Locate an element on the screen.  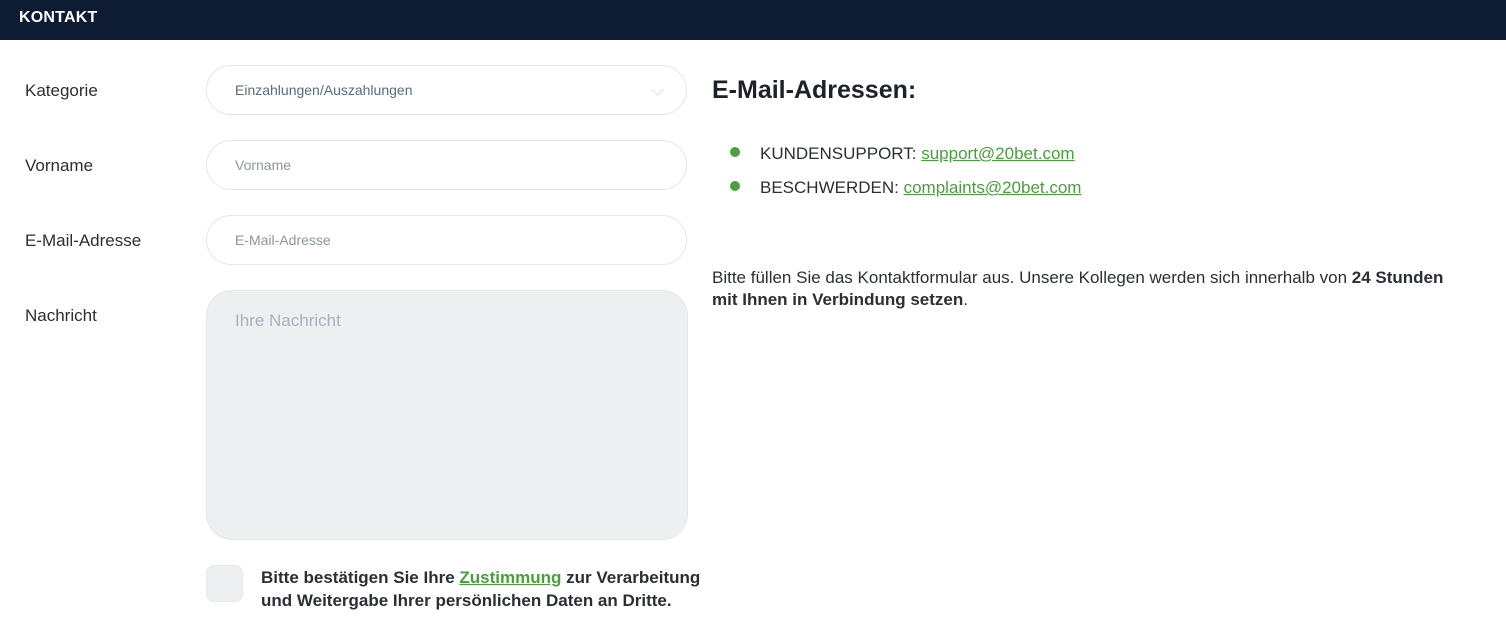
message-field is located at coordinates (450, 416).